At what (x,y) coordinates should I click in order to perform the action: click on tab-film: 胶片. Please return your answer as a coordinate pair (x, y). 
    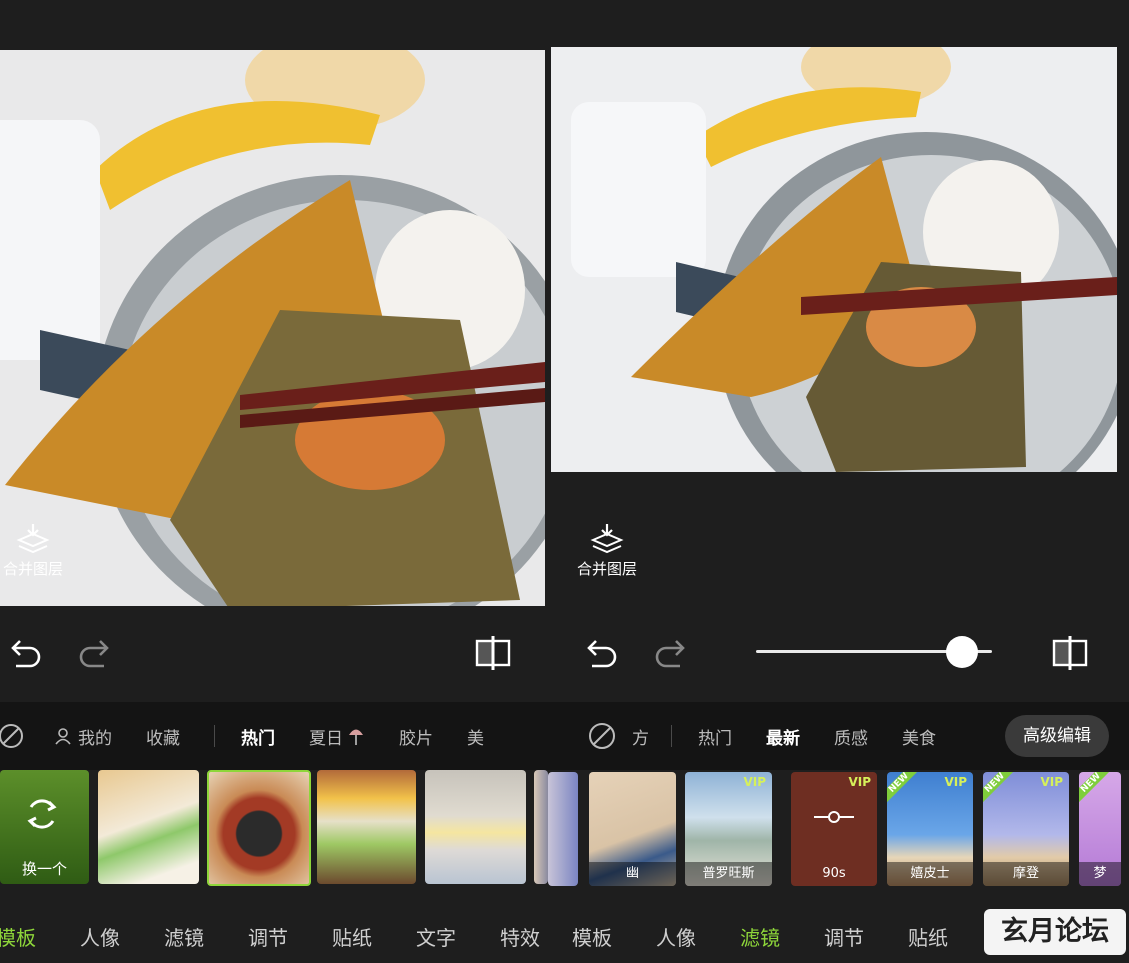
    Looking at the image, I should click on (416, 736).